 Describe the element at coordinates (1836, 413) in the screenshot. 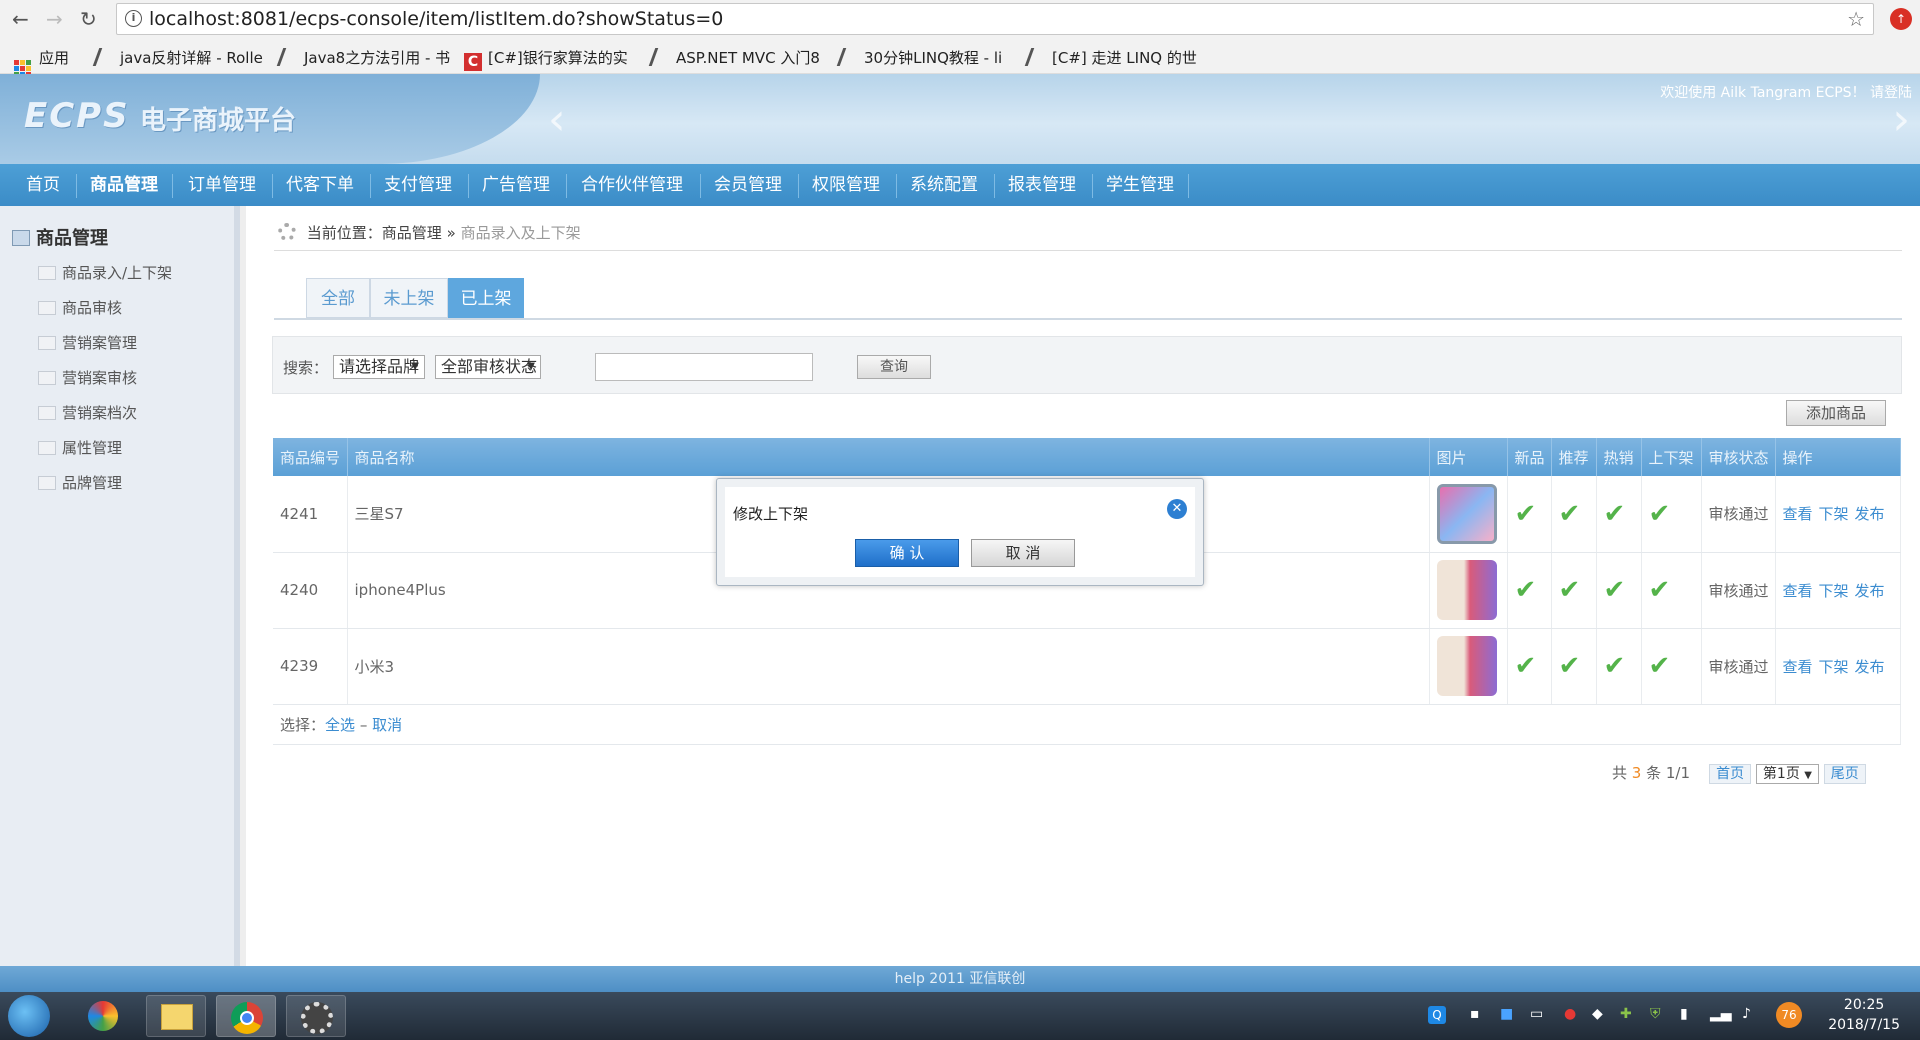

I see `add-product-button: 添加商品` at that location.